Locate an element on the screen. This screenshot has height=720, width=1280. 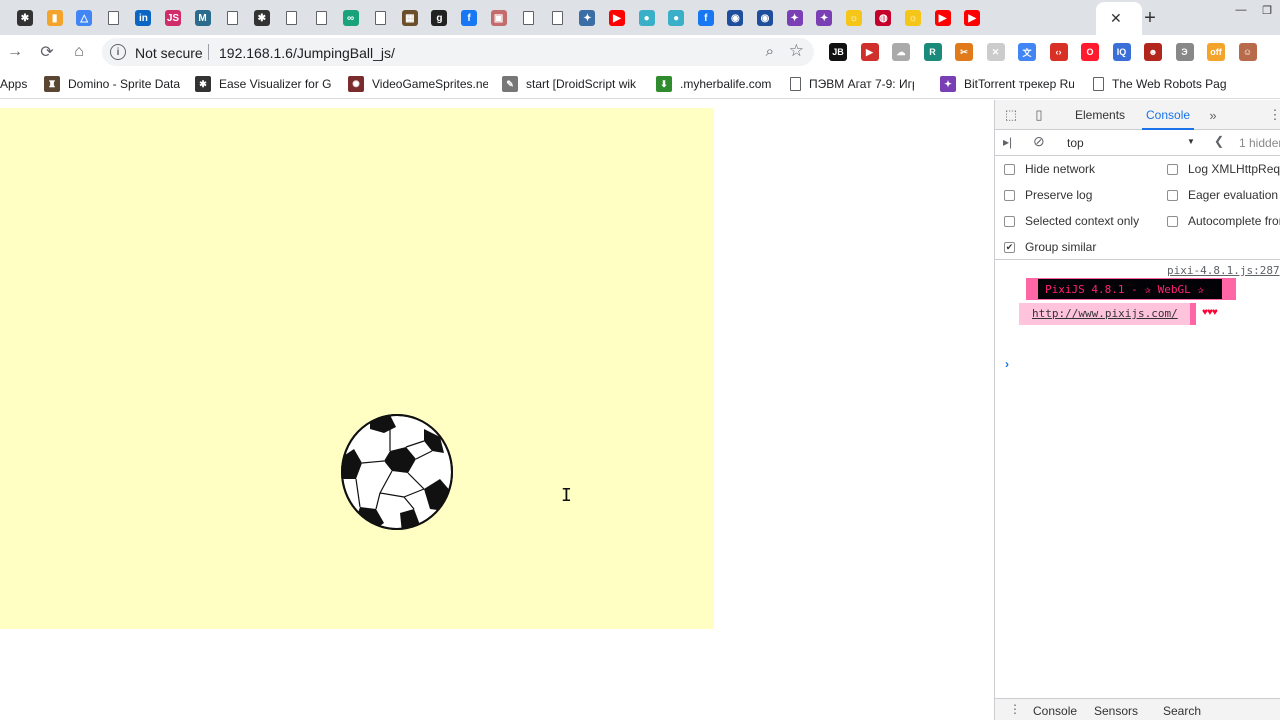
browser-tab: ◍ is located at coordinates (883, 18).